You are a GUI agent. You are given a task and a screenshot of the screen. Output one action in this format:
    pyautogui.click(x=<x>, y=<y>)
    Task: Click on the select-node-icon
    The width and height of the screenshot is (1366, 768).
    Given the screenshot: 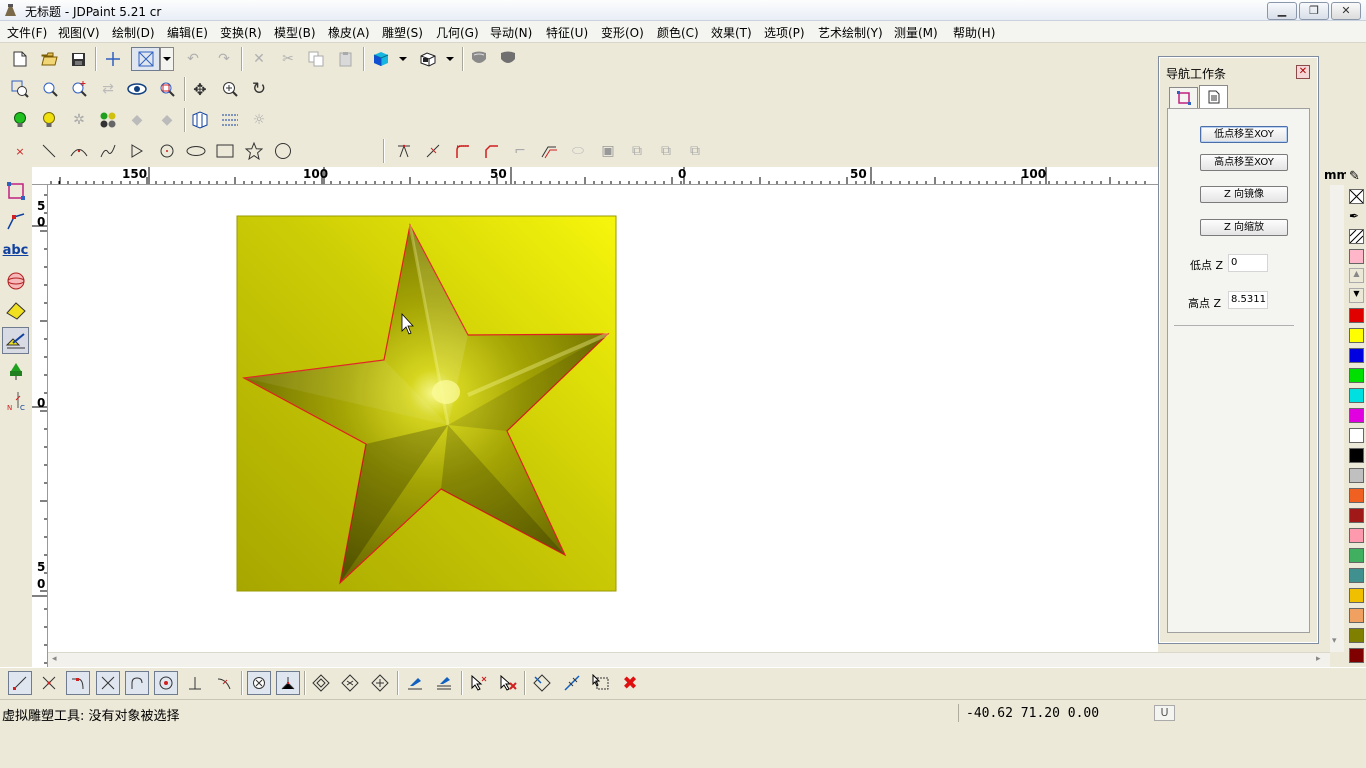 What is the action you would take?
    pyautogui.click(x=15, y=190)
    